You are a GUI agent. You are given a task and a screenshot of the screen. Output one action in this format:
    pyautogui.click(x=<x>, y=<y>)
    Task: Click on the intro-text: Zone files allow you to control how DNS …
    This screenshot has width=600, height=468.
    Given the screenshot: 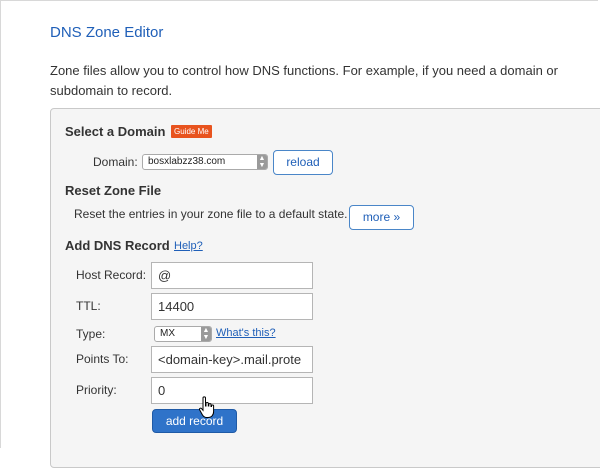 What is the action you would take?
    pyautogui.click(x=304, y=80)
    